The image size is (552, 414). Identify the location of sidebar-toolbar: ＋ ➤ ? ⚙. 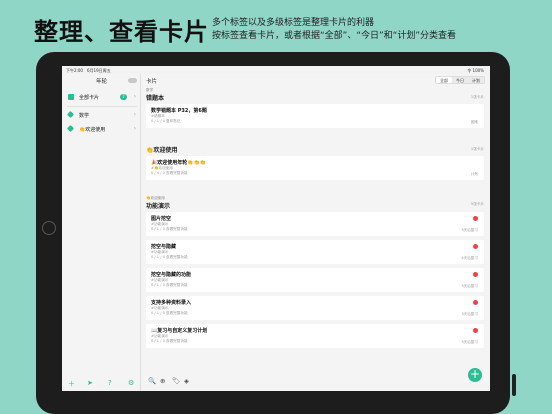
(101, 384).